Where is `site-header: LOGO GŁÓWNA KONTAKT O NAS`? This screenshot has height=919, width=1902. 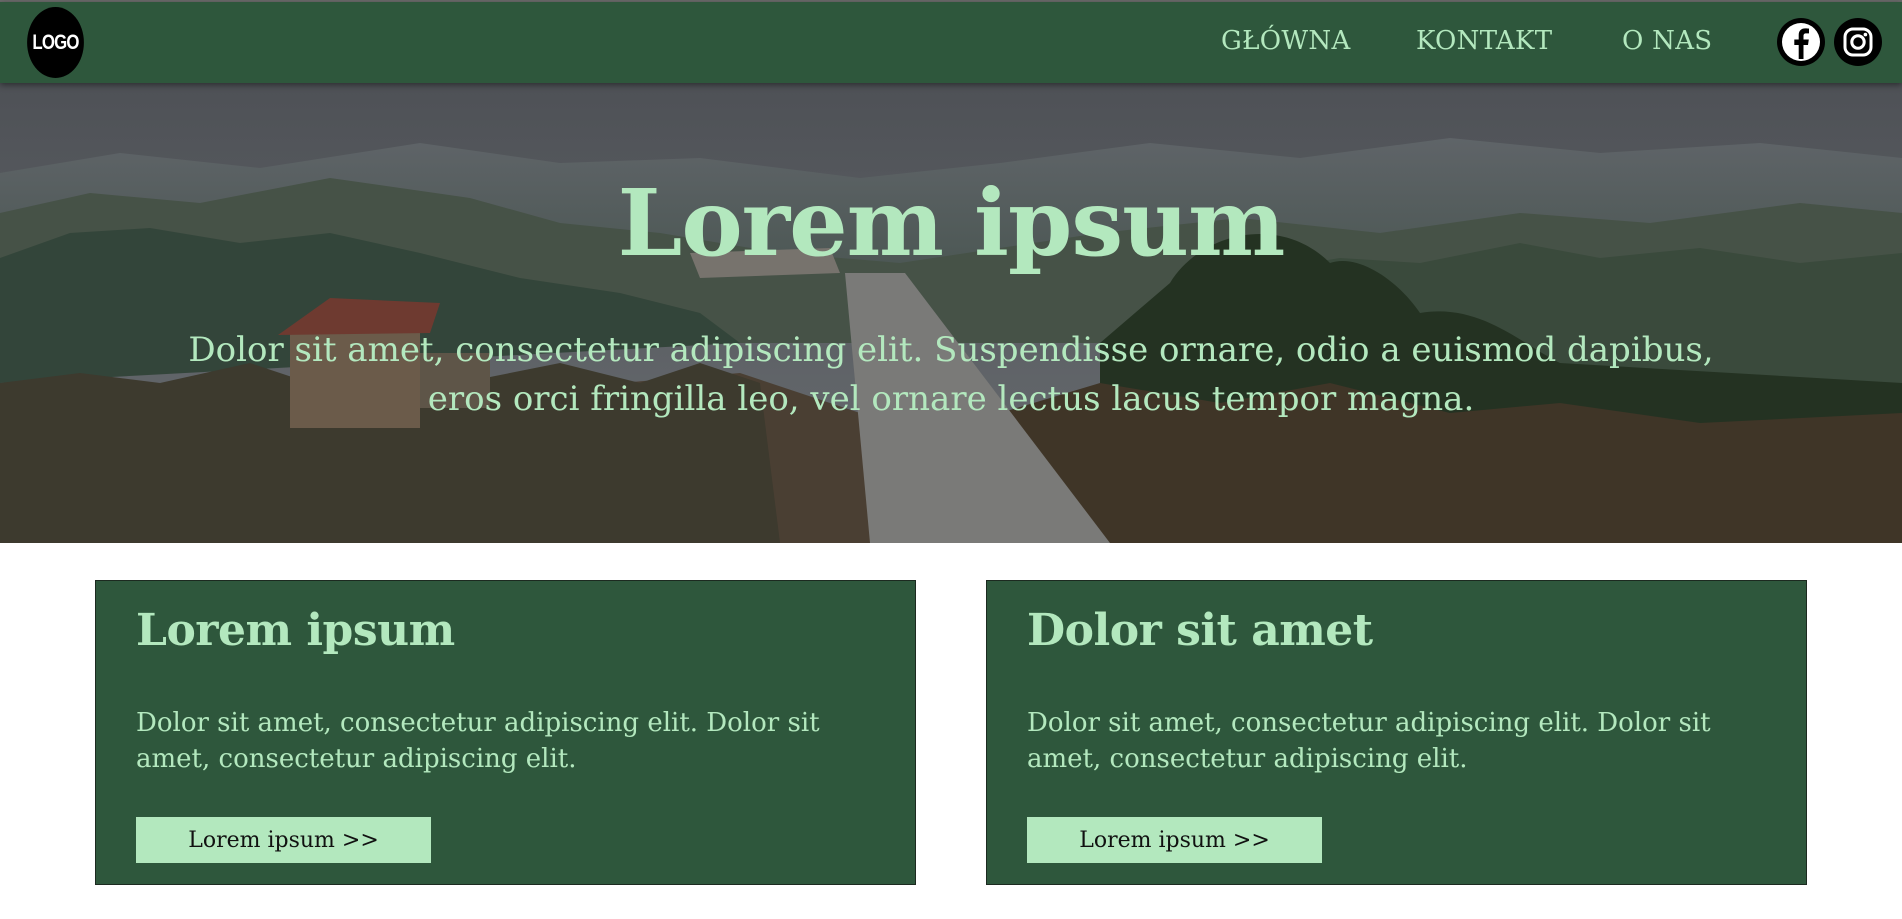
site-header: LOGO GŁÓWNA KONTAKT O NAS is located at coordinates (951, 42).